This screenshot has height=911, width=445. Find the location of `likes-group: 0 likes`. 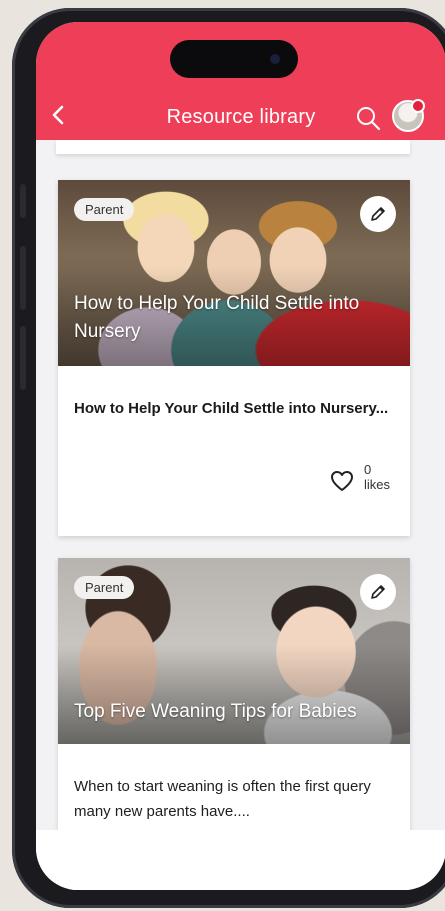

likes-group: 0 likes is located at coordinates (360, 477).